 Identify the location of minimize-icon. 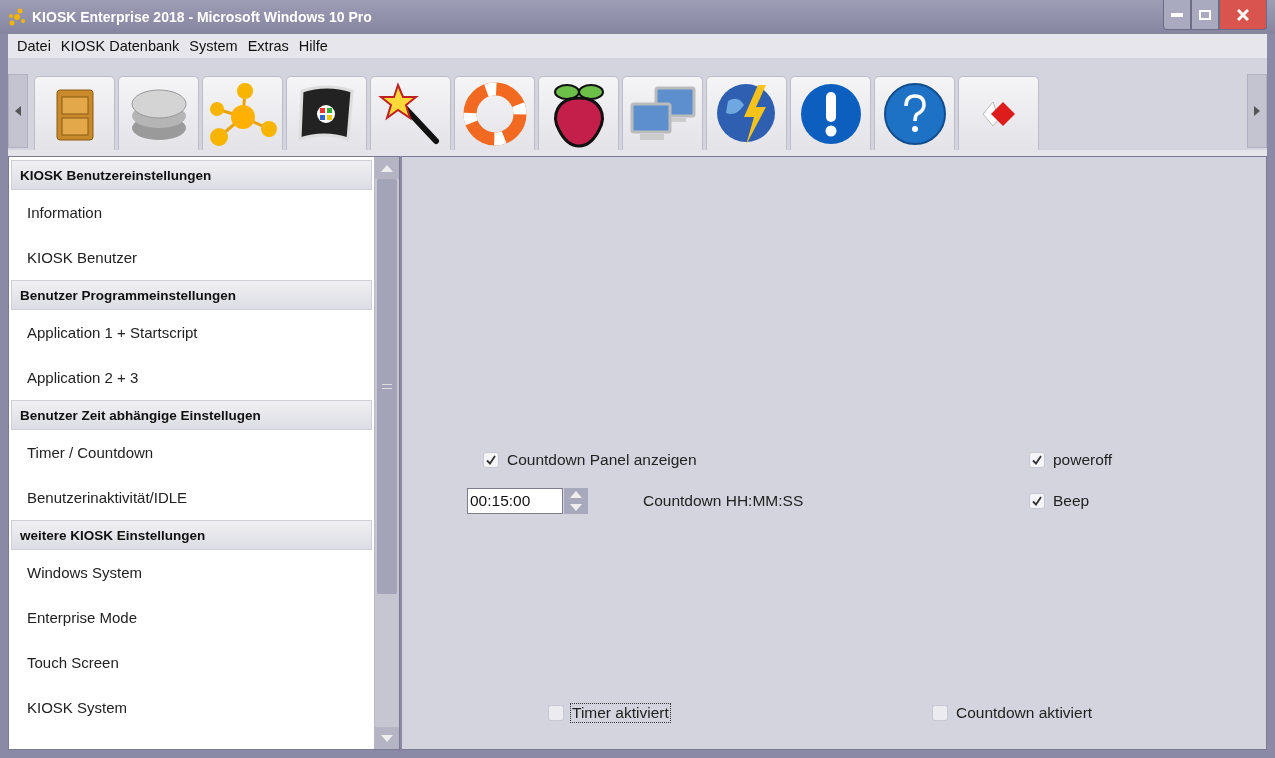
(1177, 14).